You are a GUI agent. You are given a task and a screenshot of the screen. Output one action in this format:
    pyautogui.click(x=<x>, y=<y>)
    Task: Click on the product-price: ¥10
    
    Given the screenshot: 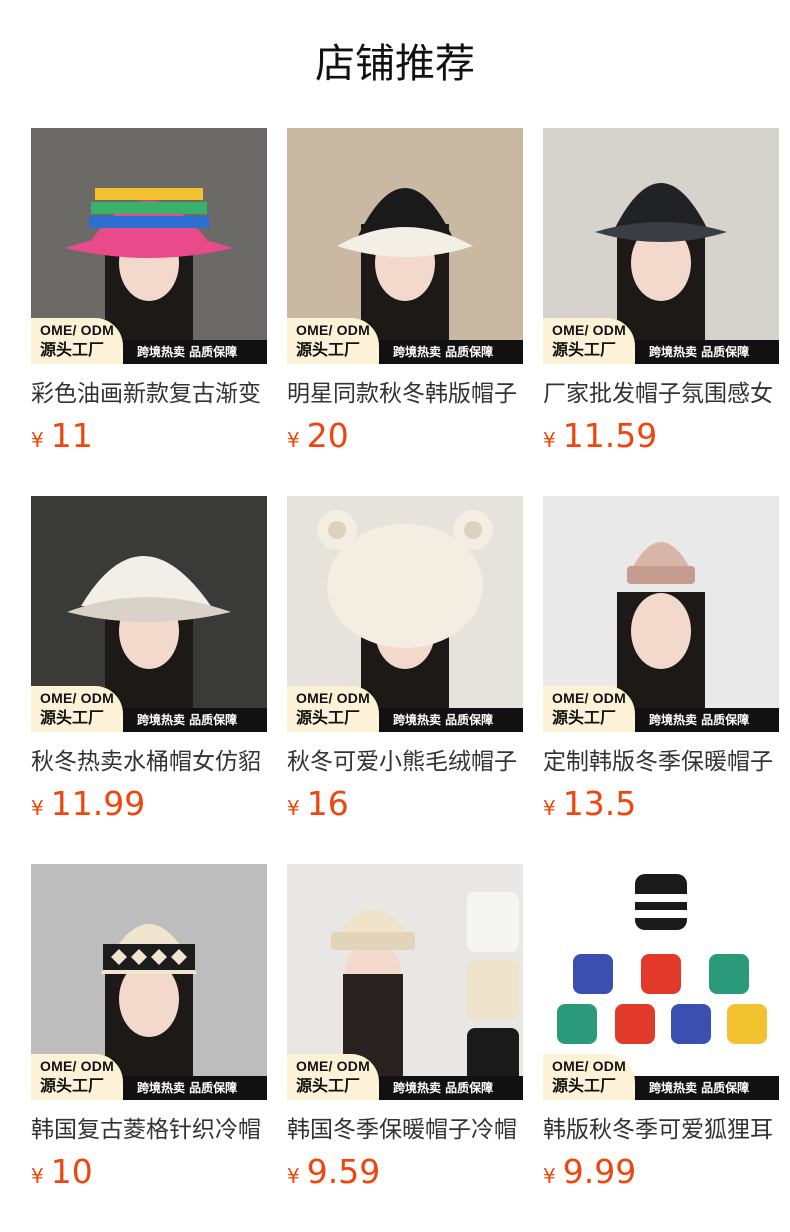 What is the action you would take?
    pyautogui.click(x=62, y=1172)
    